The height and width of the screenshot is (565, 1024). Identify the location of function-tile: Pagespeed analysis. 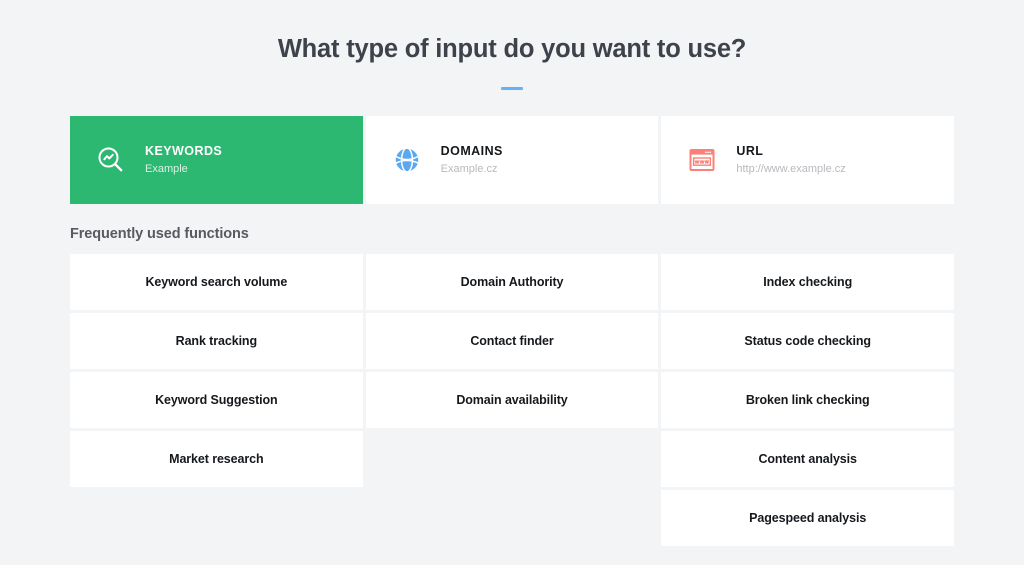
(808, 517).